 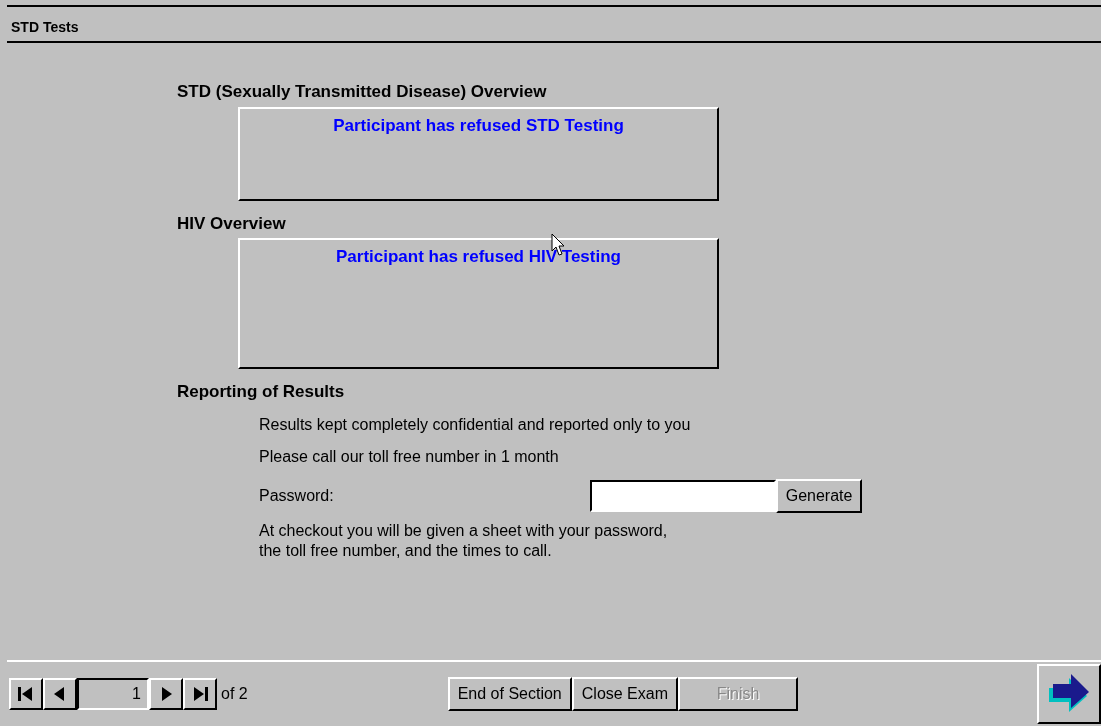 I want to click on next-section-button, so click(x=1069, y=694).